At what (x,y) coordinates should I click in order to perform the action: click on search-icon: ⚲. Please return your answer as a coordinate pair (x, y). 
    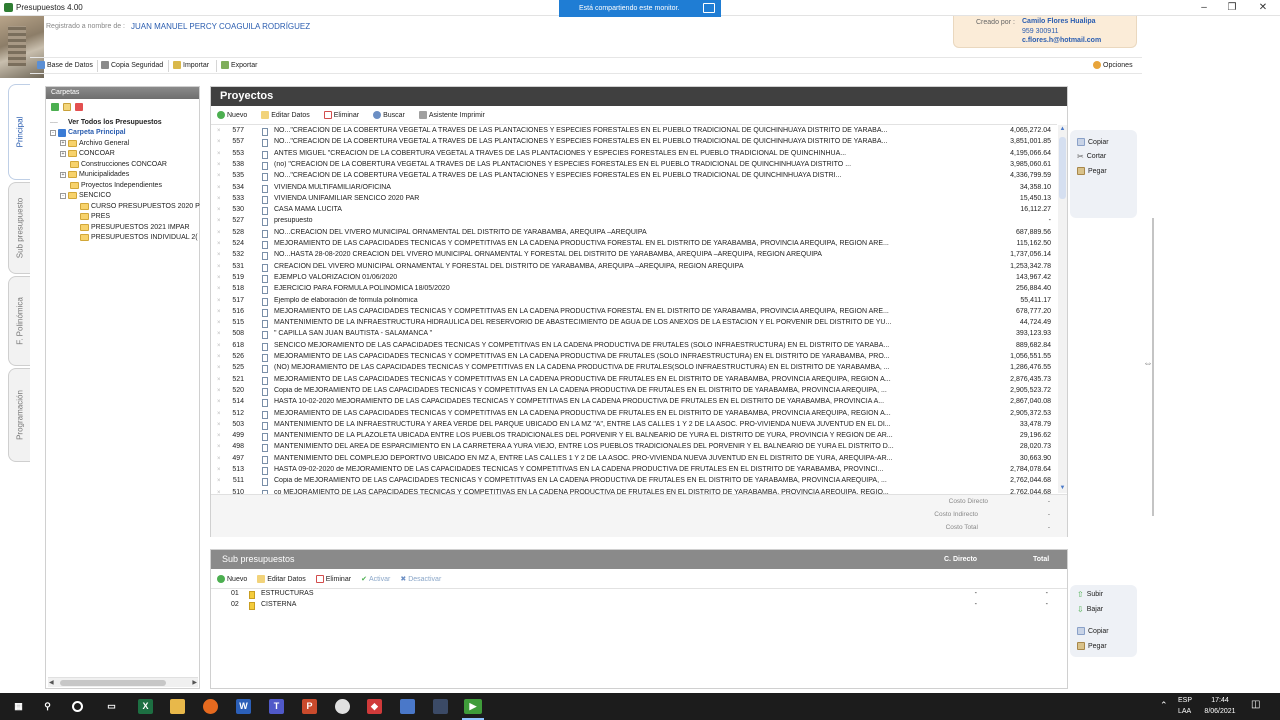
    Looking at the image, I should click on (47, 706).